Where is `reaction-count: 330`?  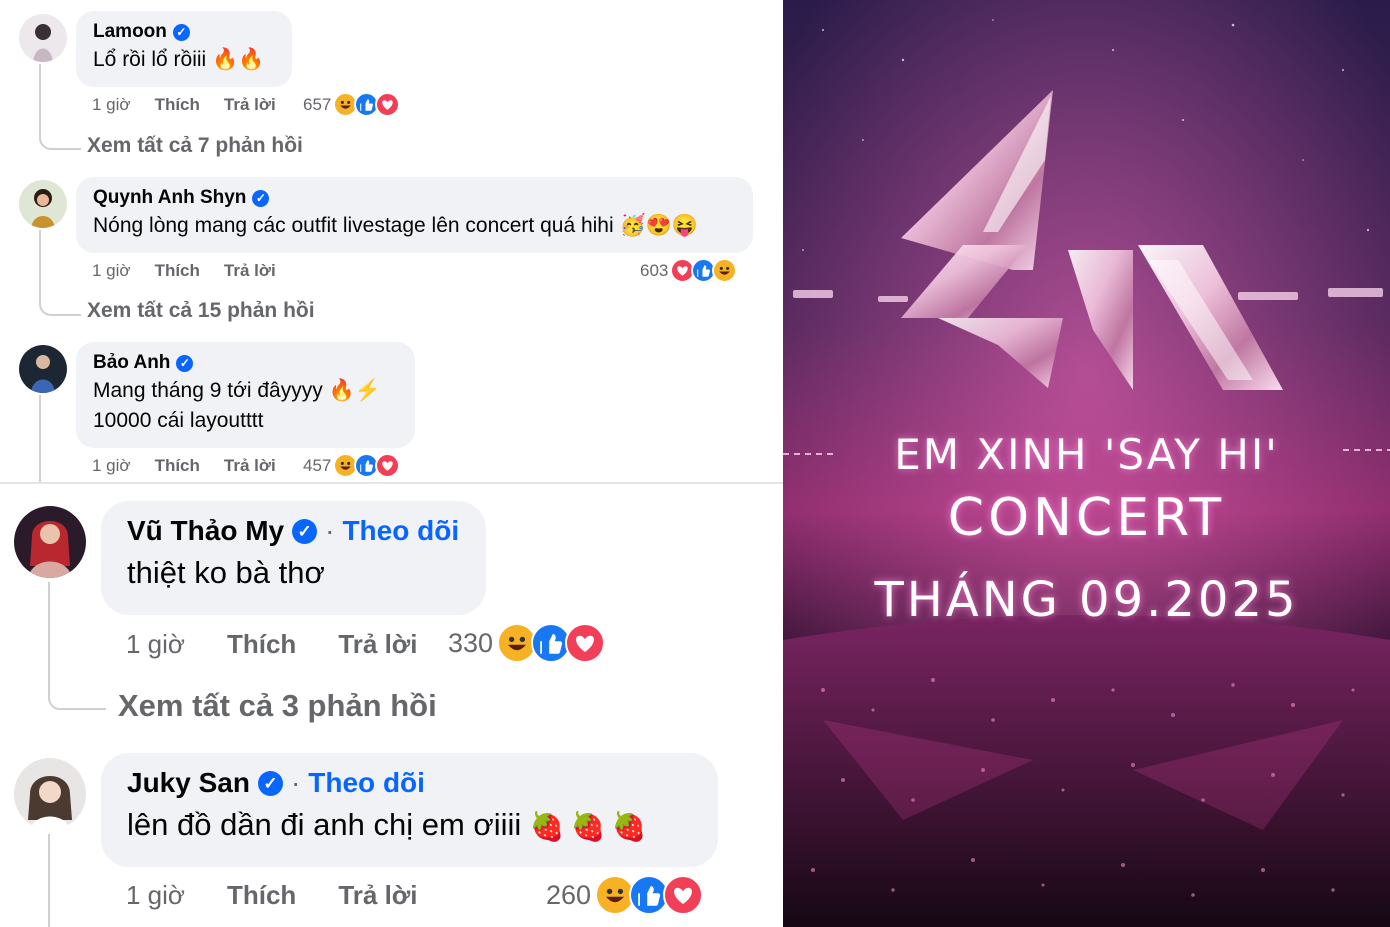
reaction-count: 330 is located at coordinates (471, 642).